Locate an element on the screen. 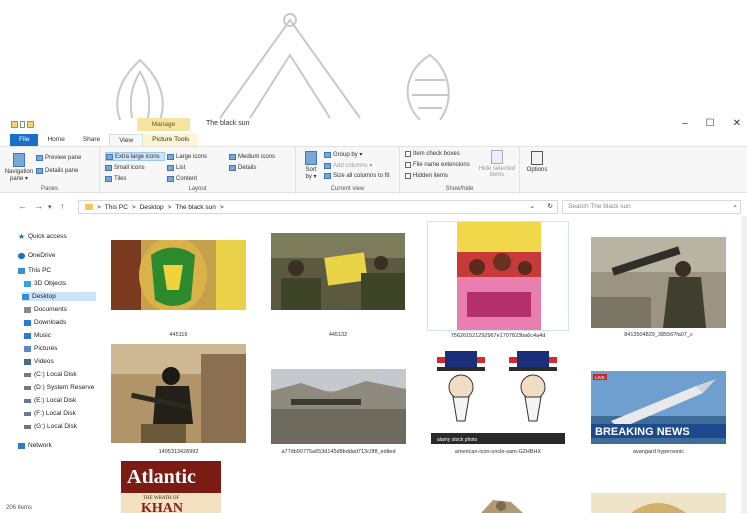 Image resolution: width=747 pixels, height=513 pixels. properties-icon is located at coordinates (22, 124).